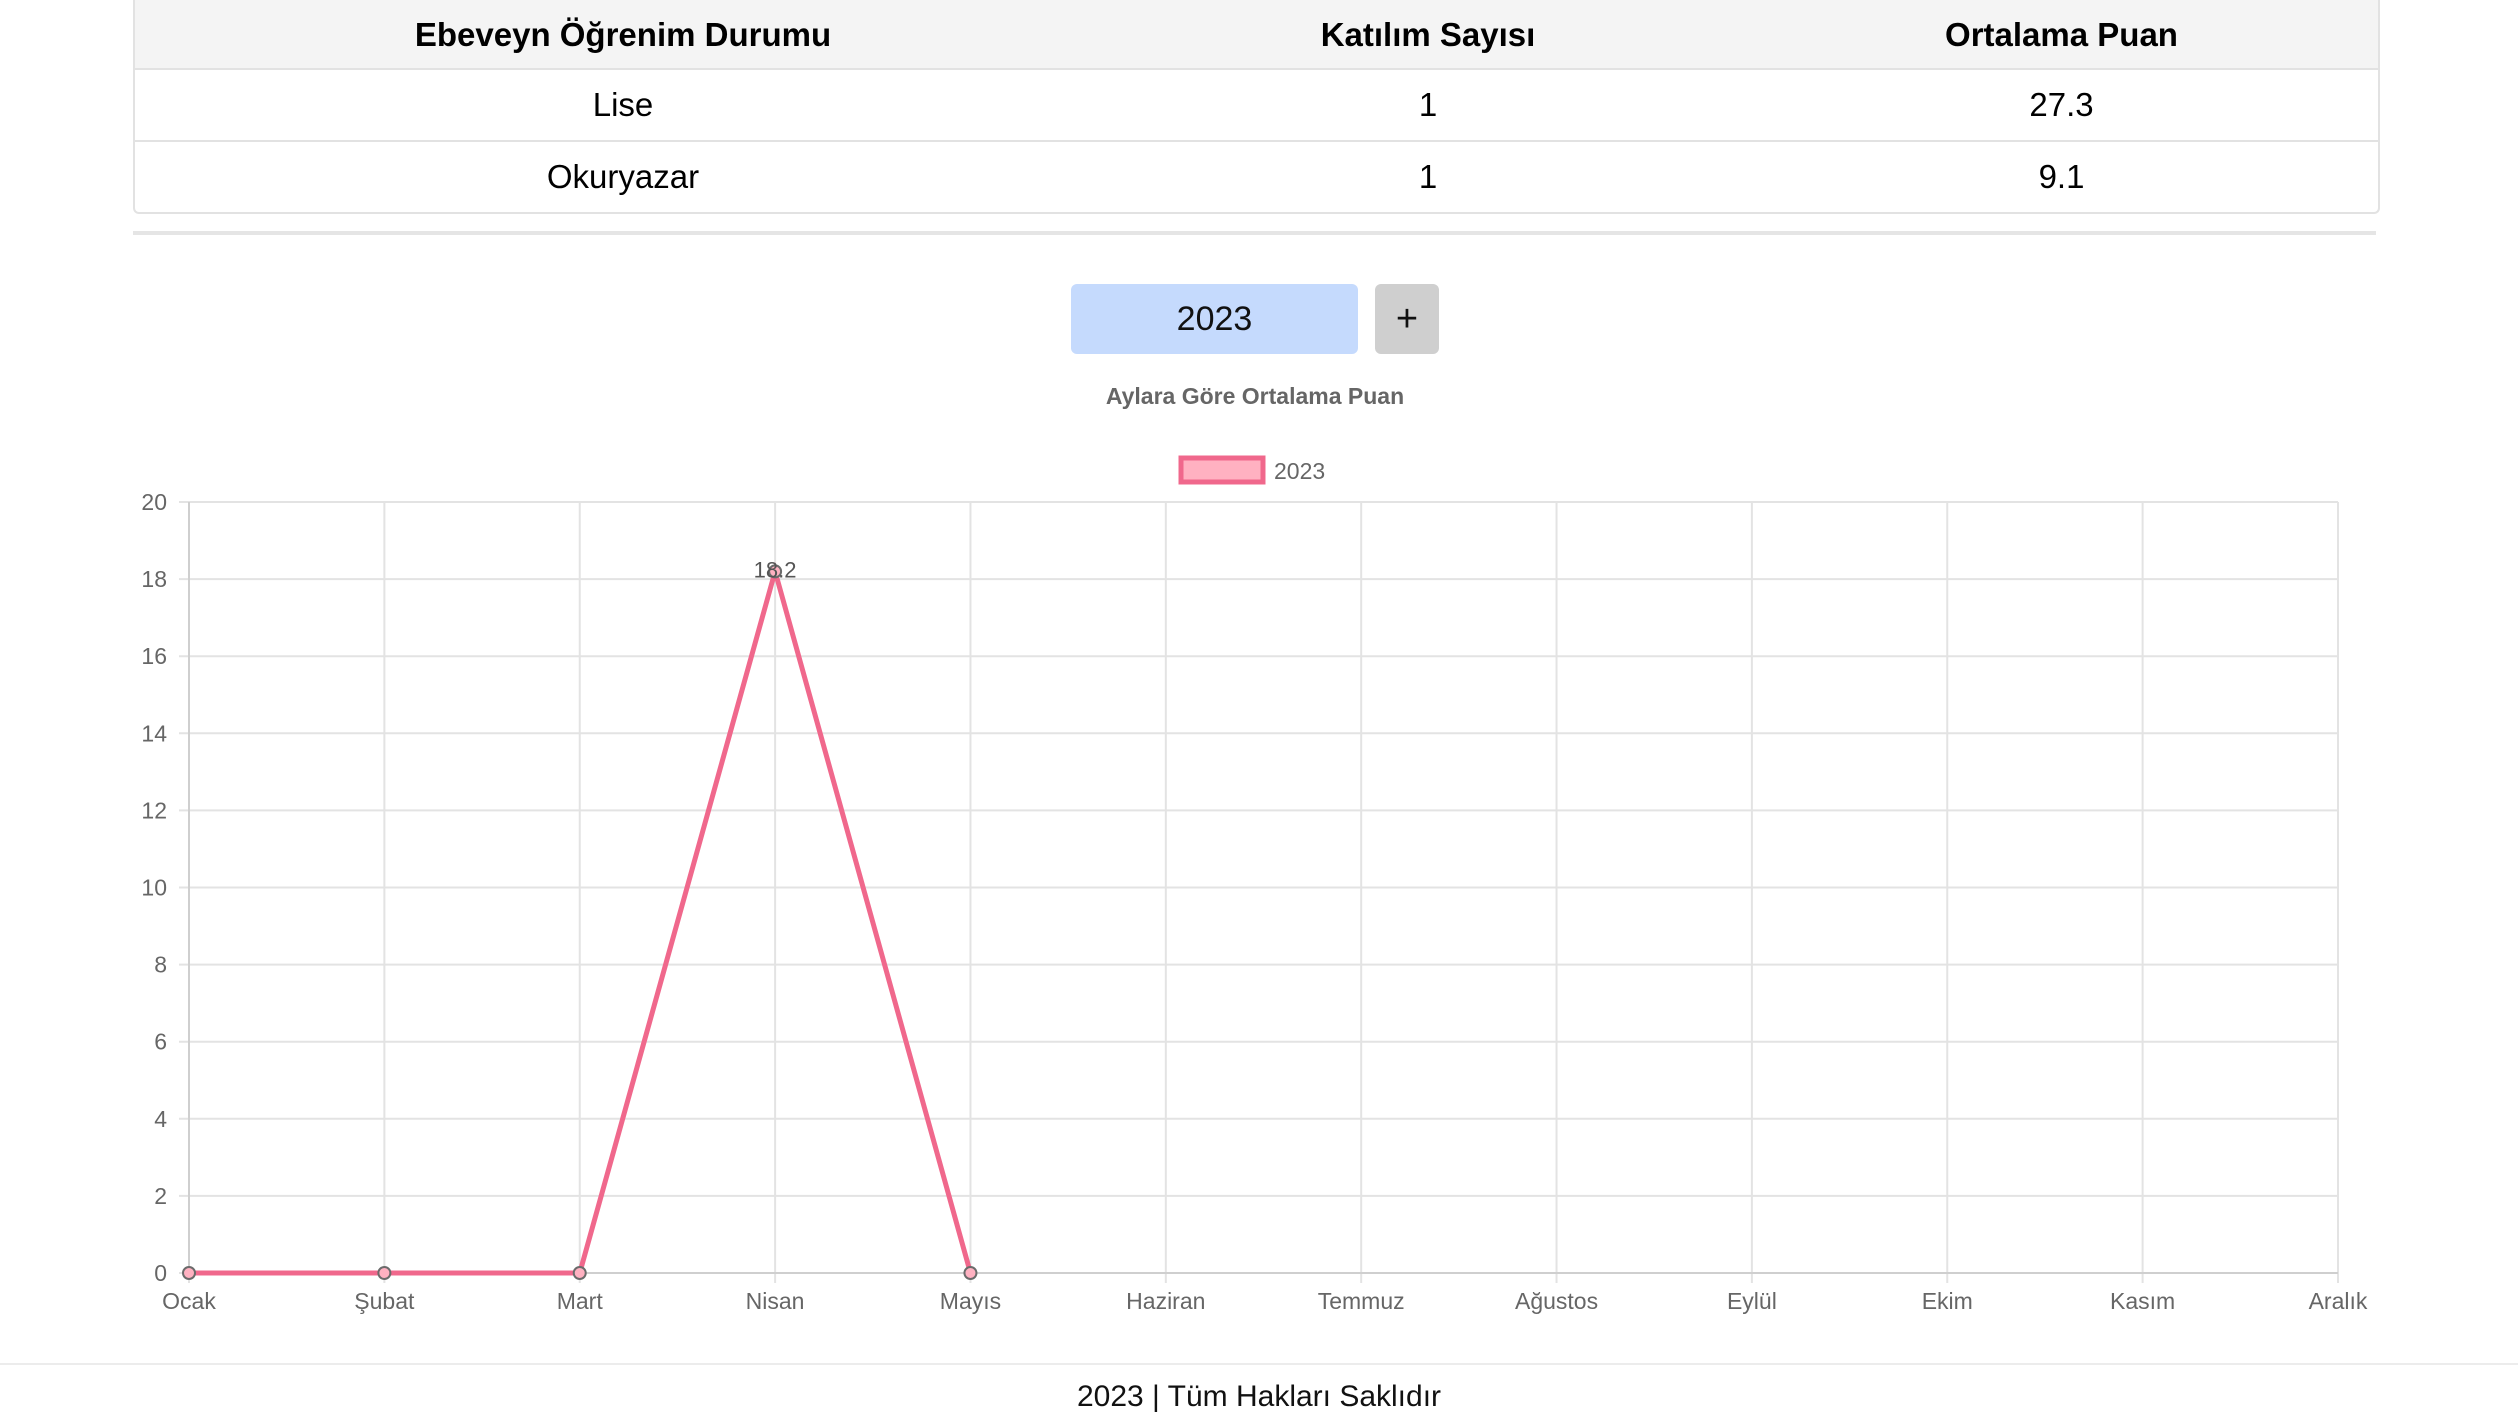 The image size is (2518, 1424). What do you see at coordinates (1254, 233) in the screenshot?
I see `section-divider` at bounding box center [1254, 233].